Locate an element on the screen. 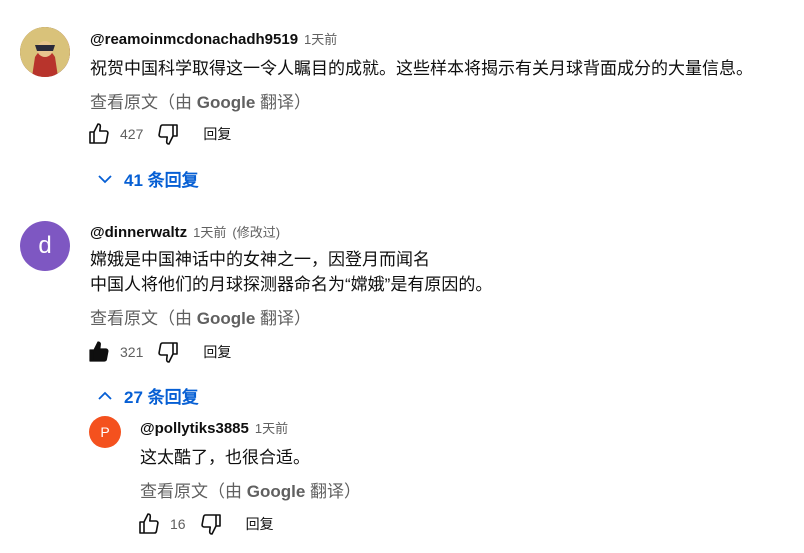 This screenshot has width=804, height=553. chevron-up-icon is located at coordinates (105, 395).